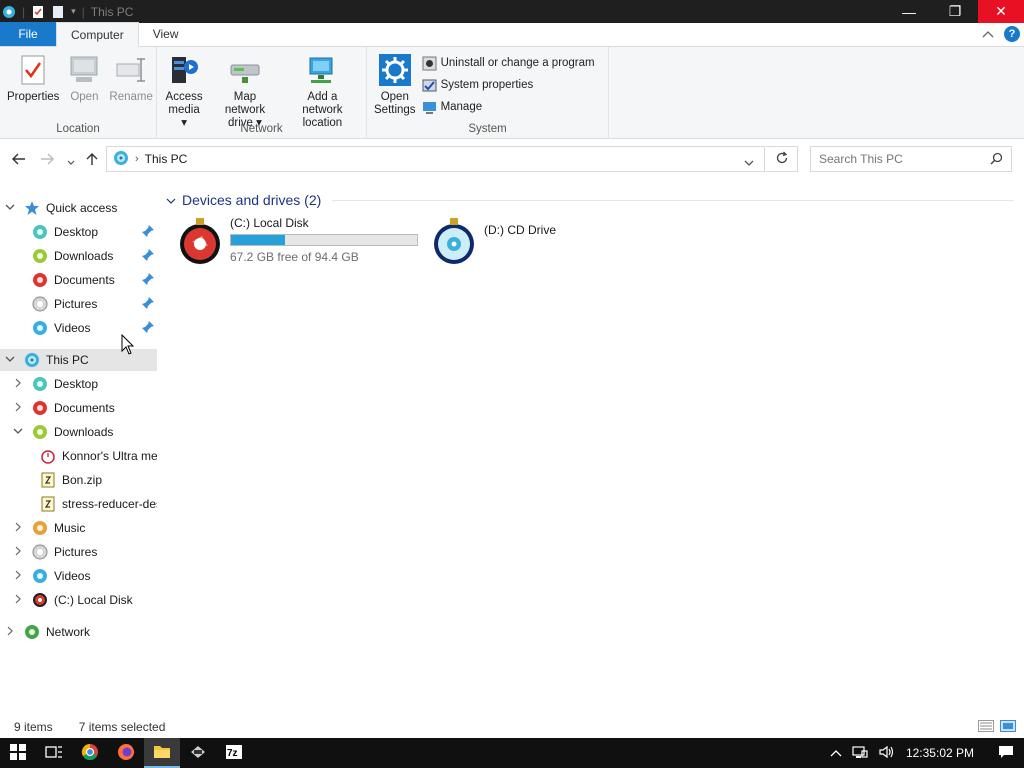 This screenshot has height=768, width=1024. I want to click on selected-count: 7 items selected, so click(122, 727).